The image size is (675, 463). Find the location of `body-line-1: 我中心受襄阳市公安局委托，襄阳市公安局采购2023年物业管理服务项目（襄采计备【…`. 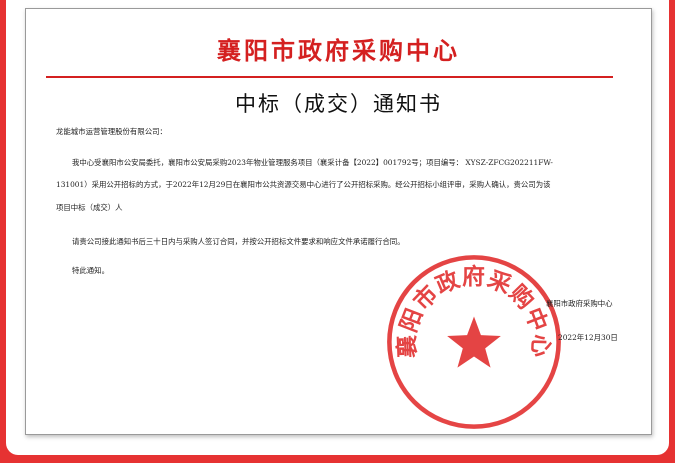

body-line-1: 我中心受襄阳市公安局委托，襄阳市公安局采购2023年物业管理服务项目（襄采计备【… is located at coordinates (312, 162).